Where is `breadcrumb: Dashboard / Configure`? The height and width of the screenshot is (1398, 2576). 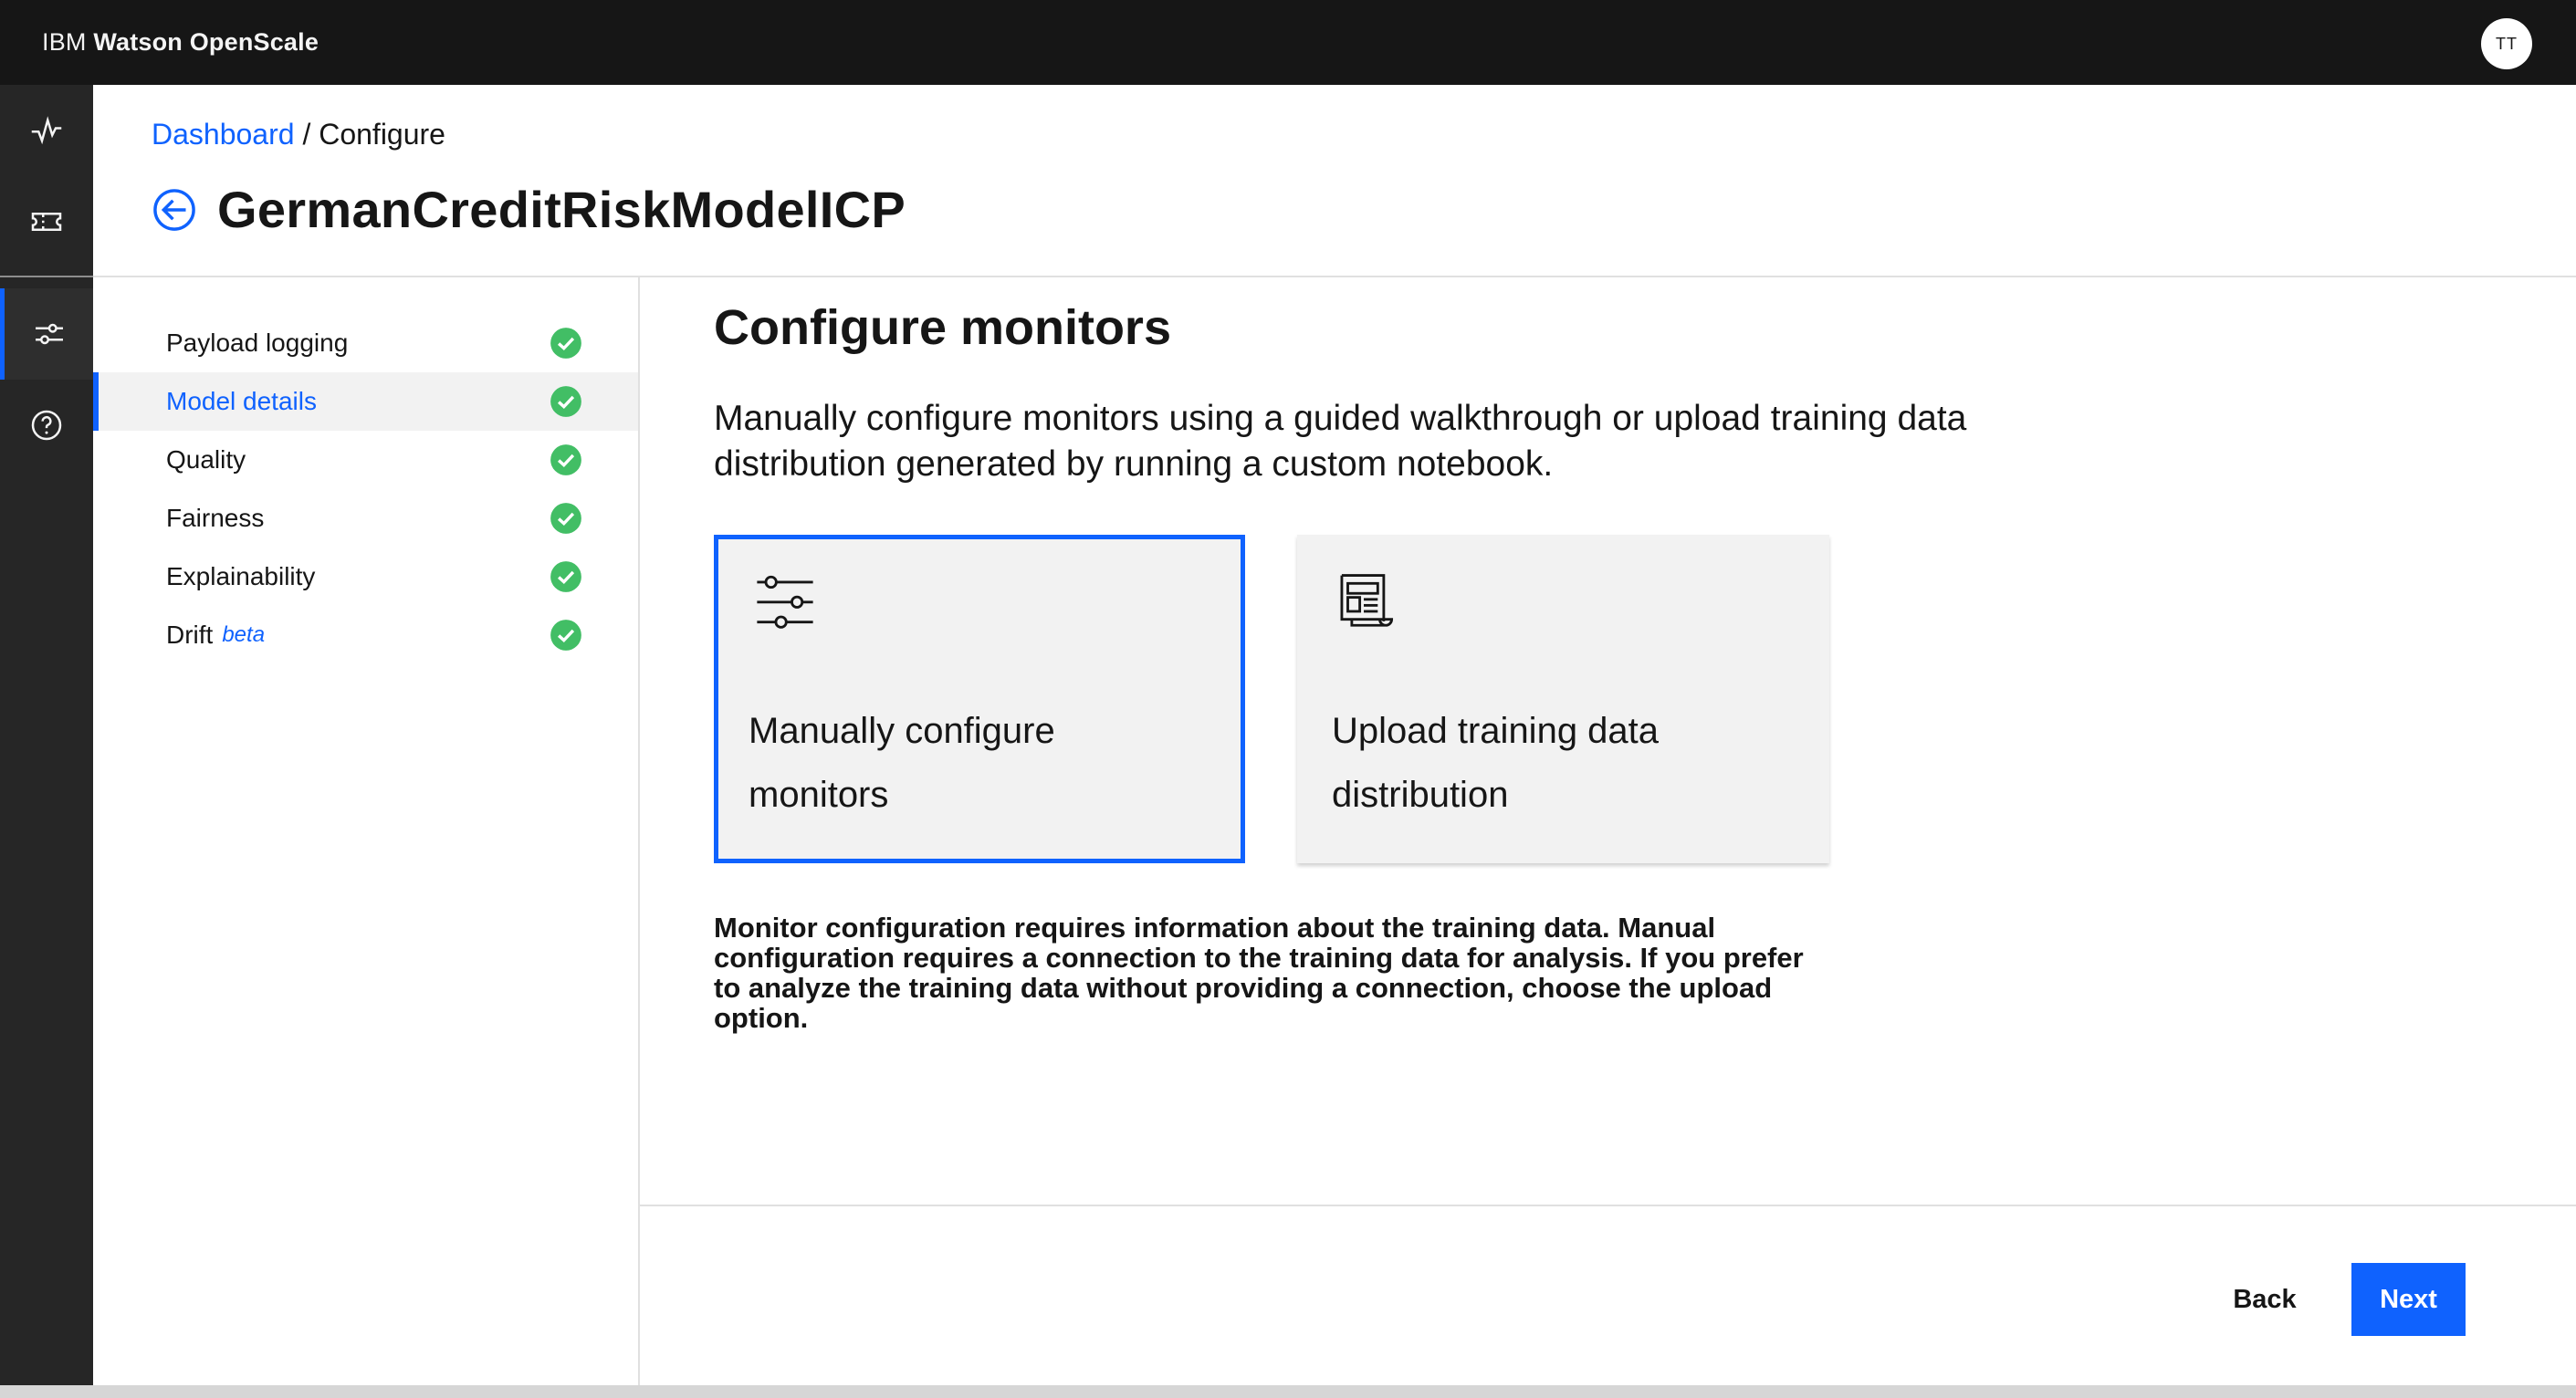 breadcrumb: Dashboard / Configure is located at coordinates (298, 134).